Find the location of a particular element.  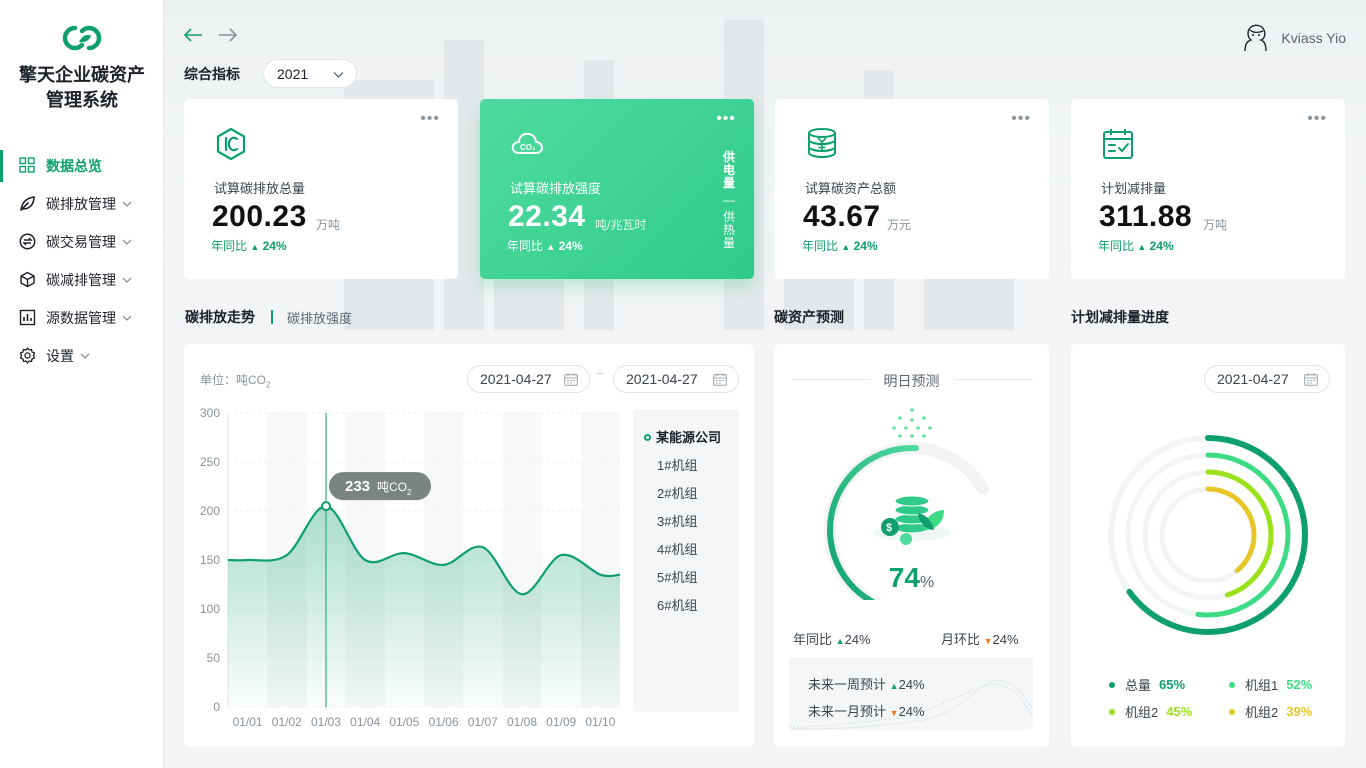

sidebar-item-source-data: 源数据管理 is located at coordinates (82, 318).